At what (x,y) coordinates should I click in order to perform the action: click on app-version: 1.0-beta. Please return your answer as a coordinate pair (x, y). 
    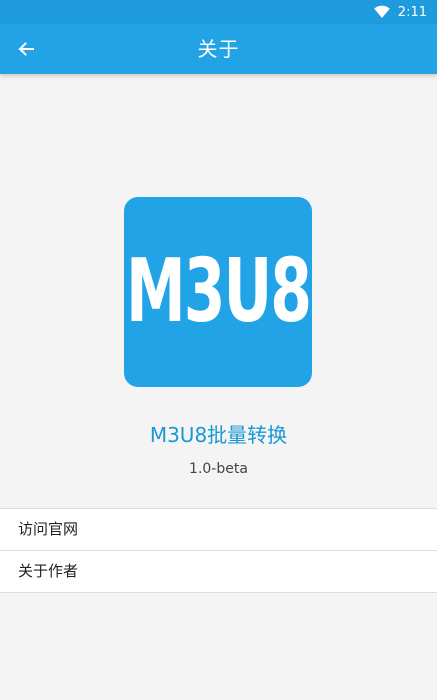
    Looking at the image, I should click on (218, 469).